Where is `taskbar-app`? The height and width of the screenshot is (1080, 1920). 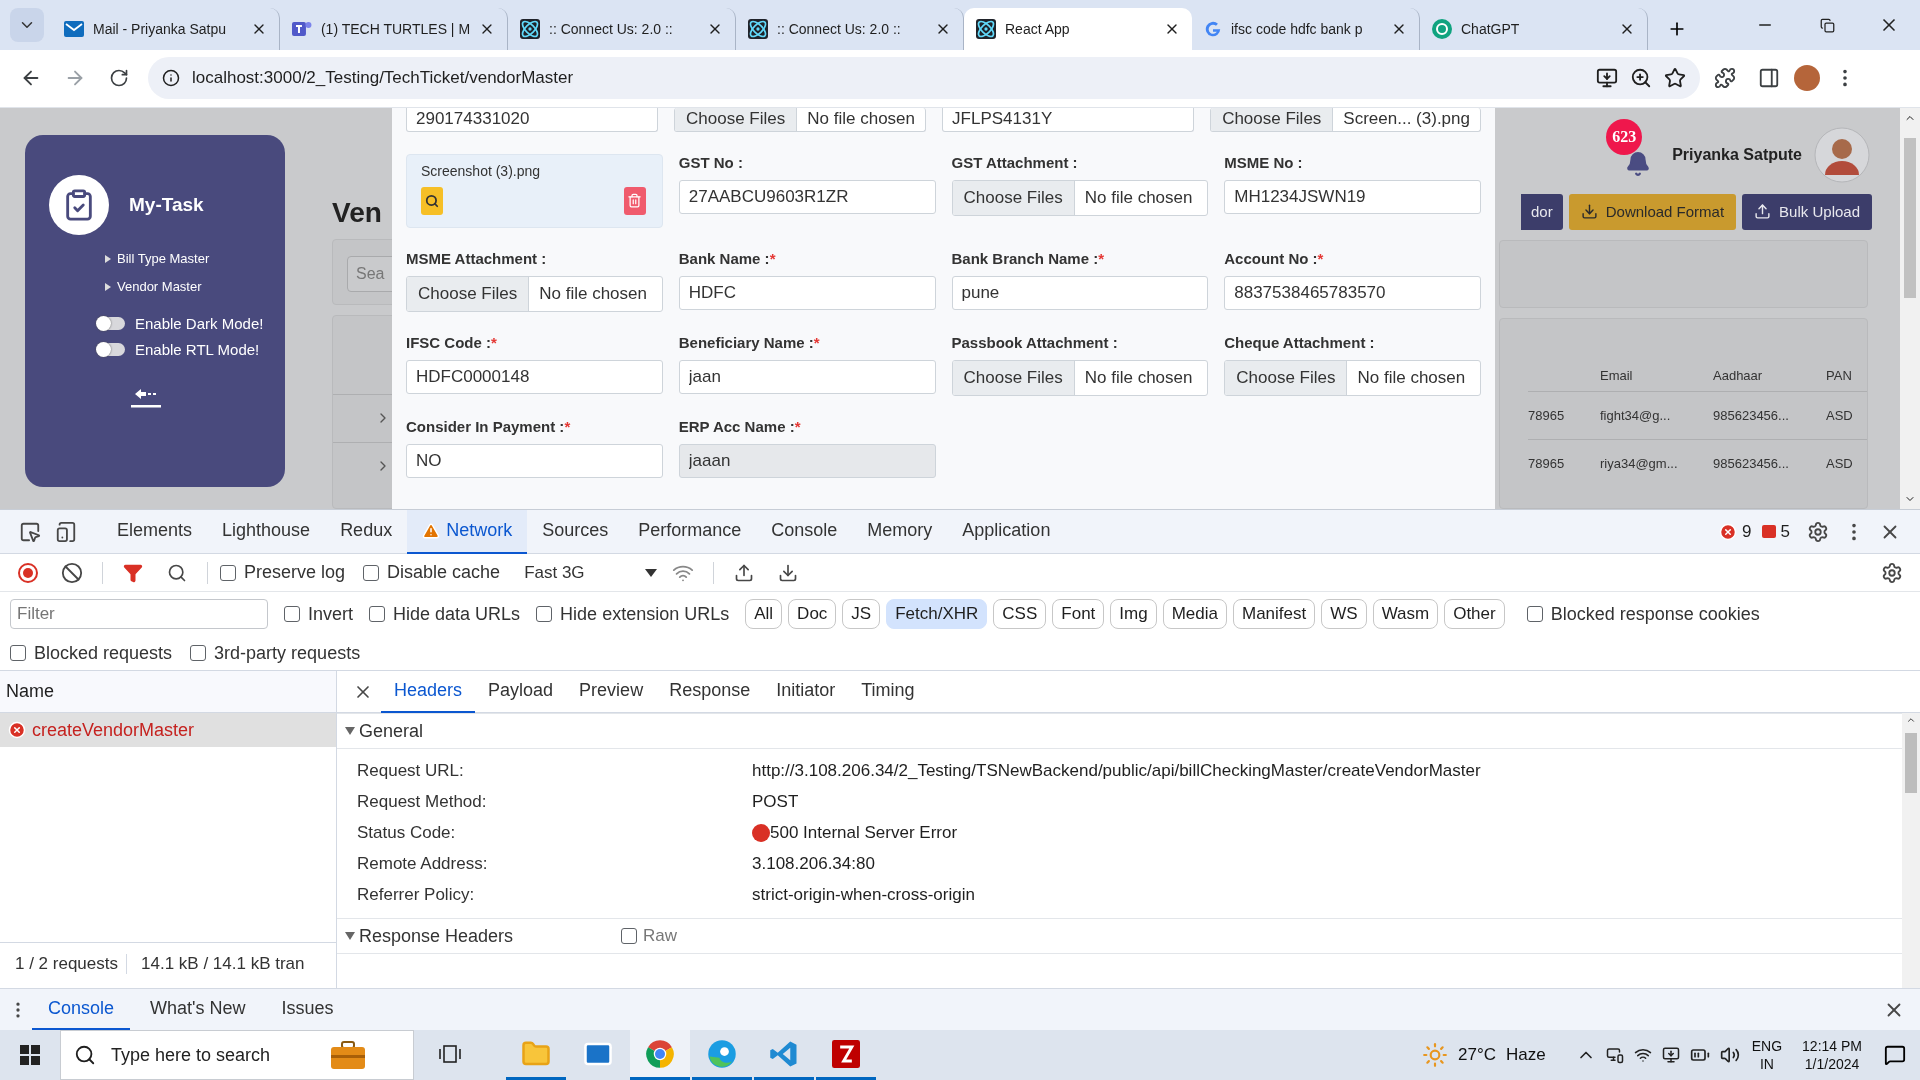
taskbar-app is located at coordinates (660, 1055).